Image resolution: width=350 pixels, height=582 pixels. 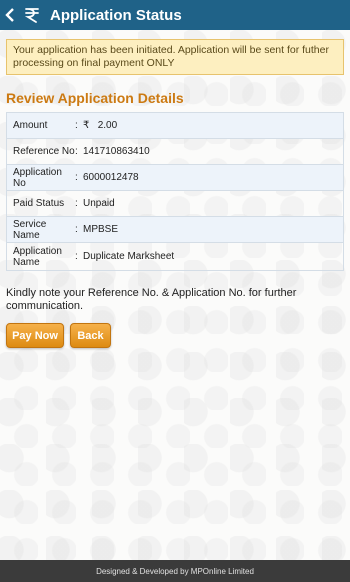 I want to click on section-title: Review Application Details, so click(x=95, y=98).